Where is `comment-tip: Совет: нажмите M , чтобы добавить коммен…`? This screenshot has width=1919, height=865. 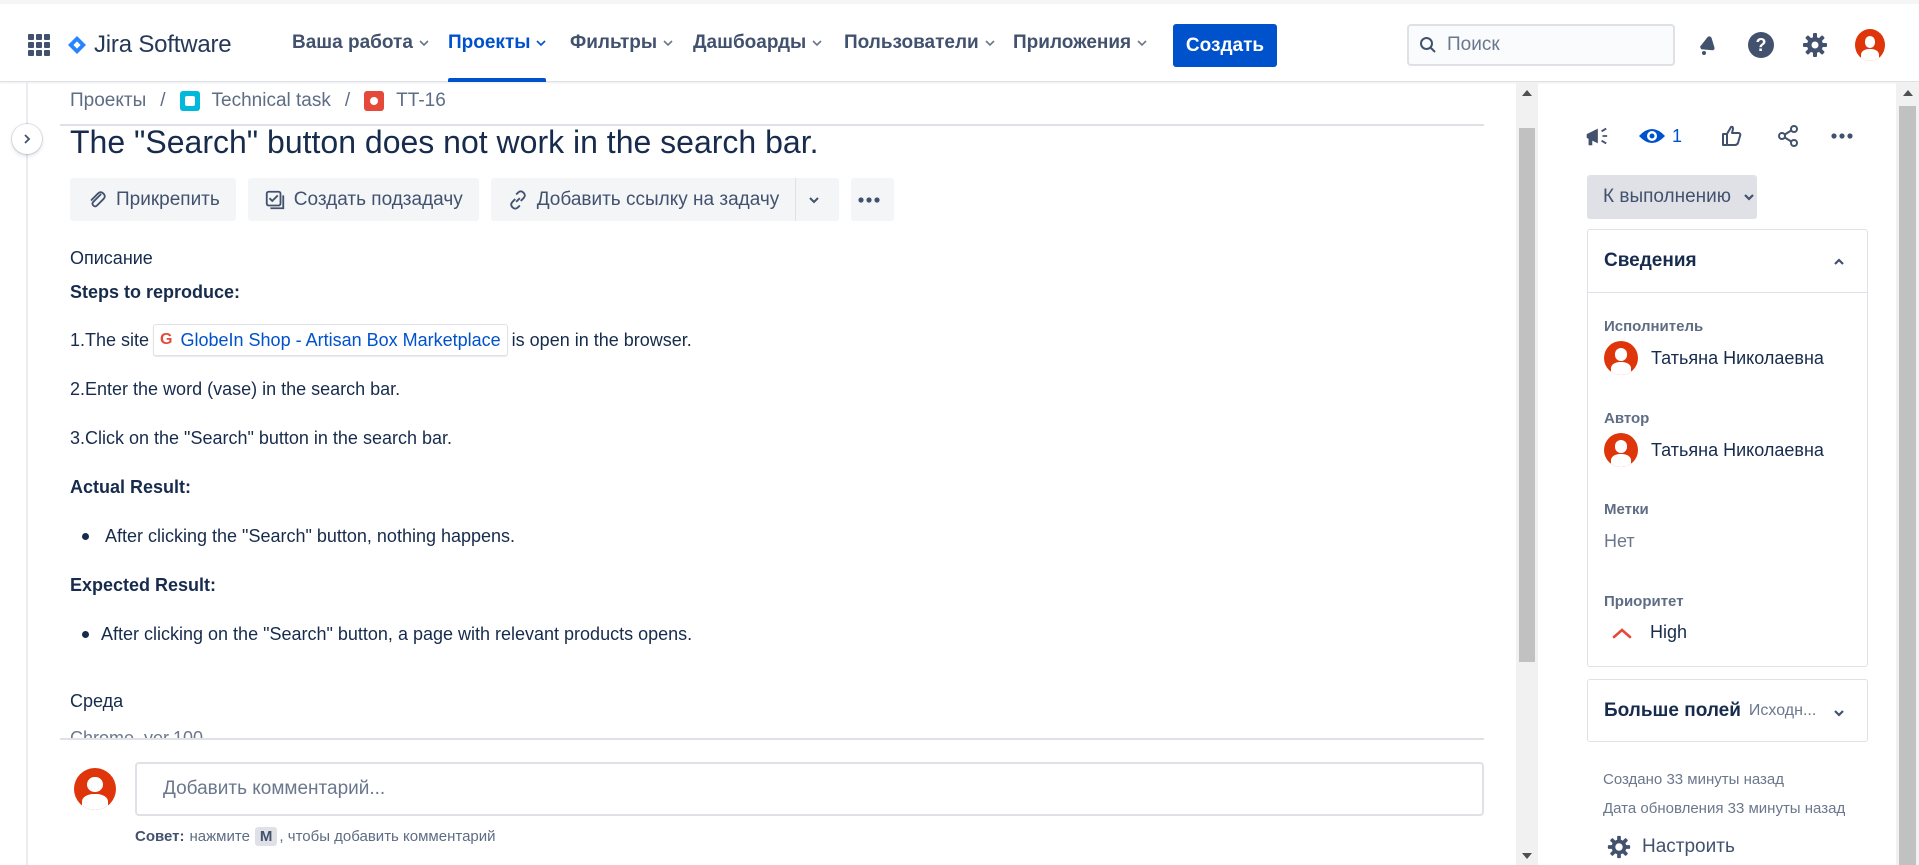 comment-tip: Совет: нажмите M , чтобы добавить коммен… is located at coordinates (315, 836).